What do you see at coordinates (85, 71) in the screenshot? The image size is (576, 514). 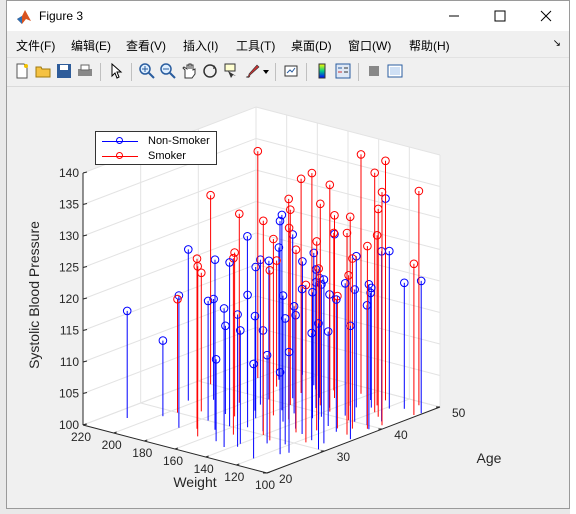 I see `print-icon` at bounding box center [85, 71].